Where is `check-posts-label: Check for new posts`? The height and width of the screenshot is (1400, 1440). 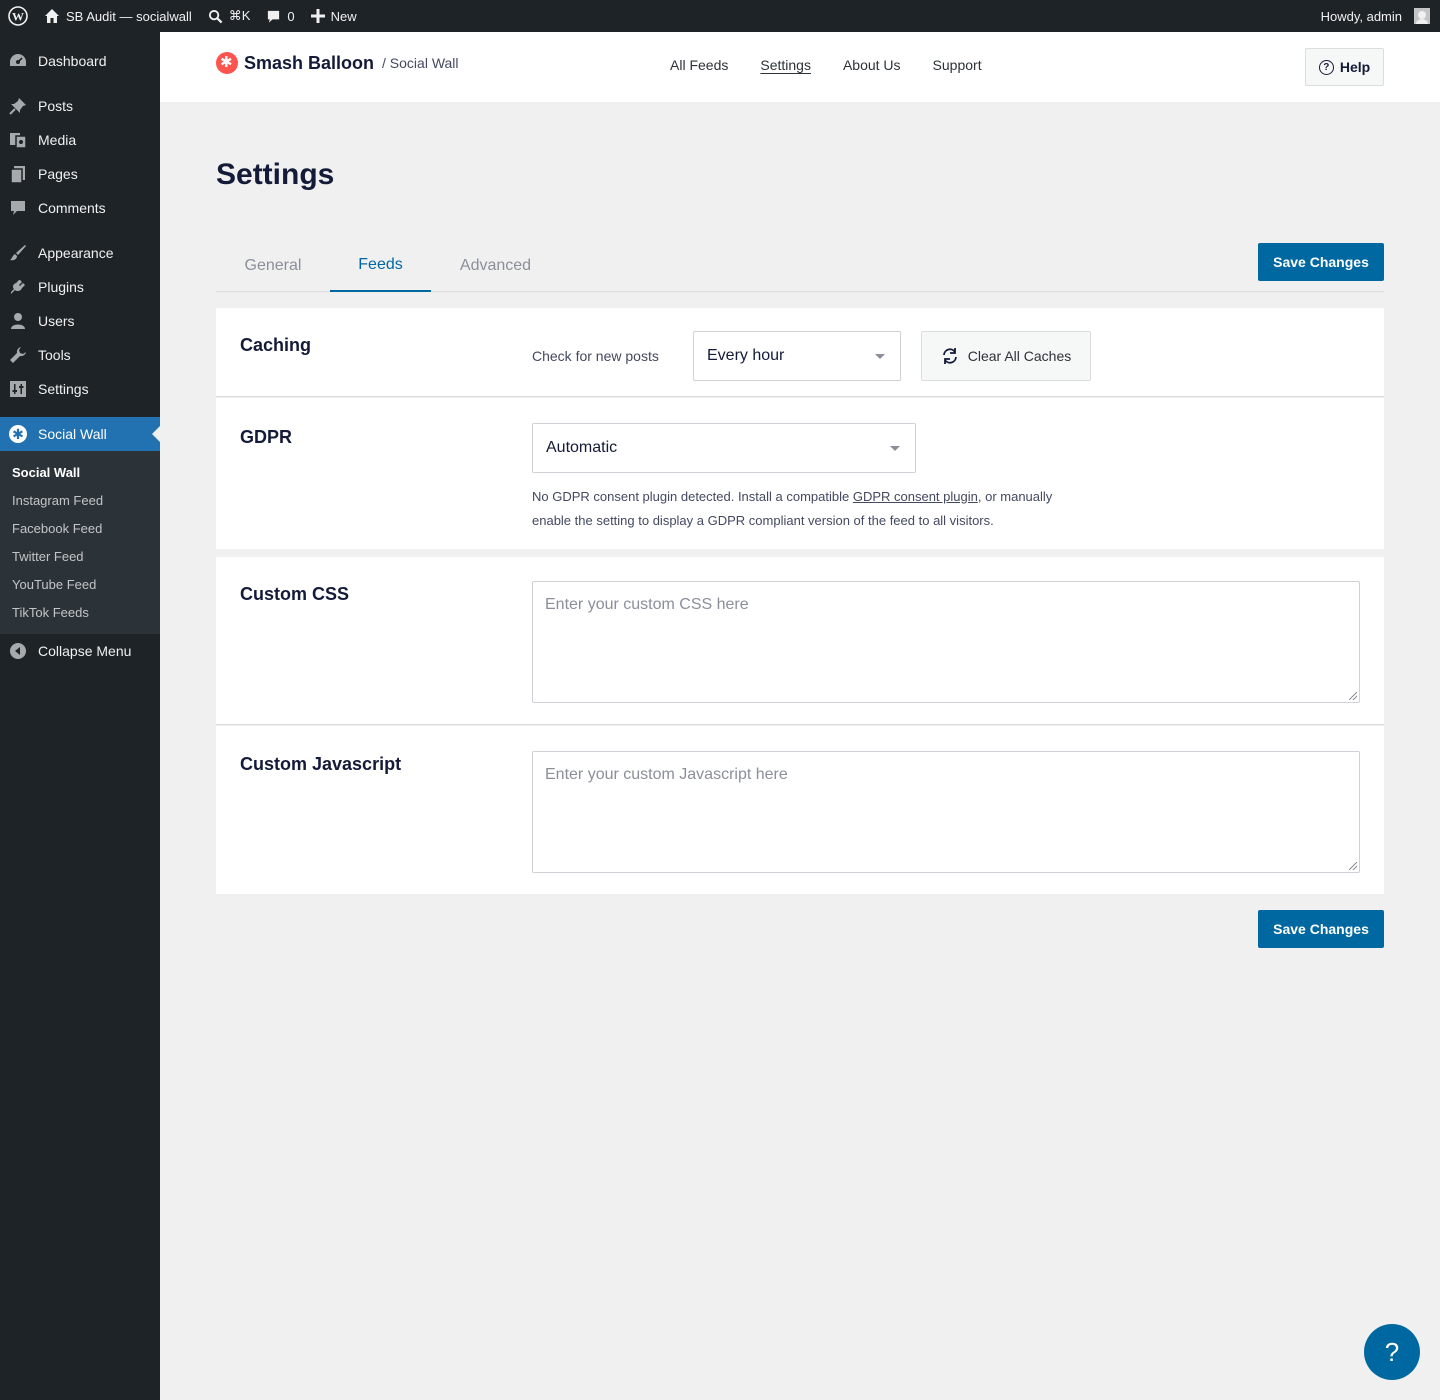
check-posts-label: Check for new posts is located at coordinates (595, 356).